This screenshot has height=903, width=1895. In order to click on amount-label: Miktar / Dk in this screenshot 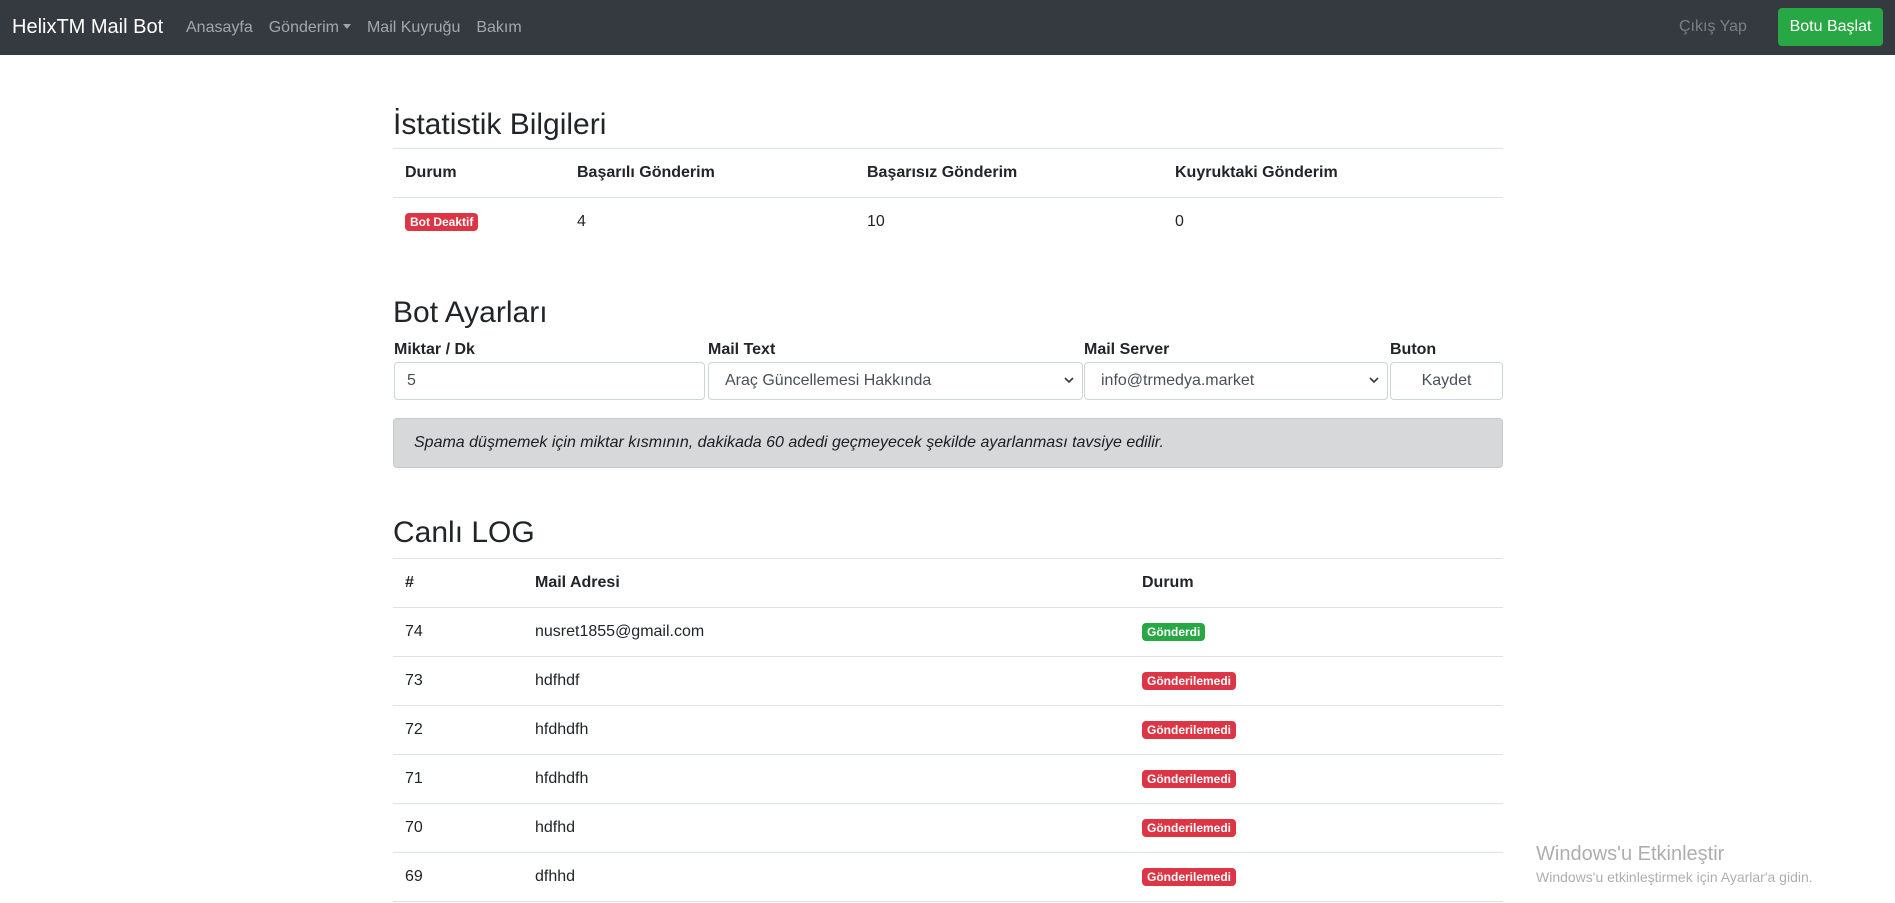, I will do `click(434, 349)`.